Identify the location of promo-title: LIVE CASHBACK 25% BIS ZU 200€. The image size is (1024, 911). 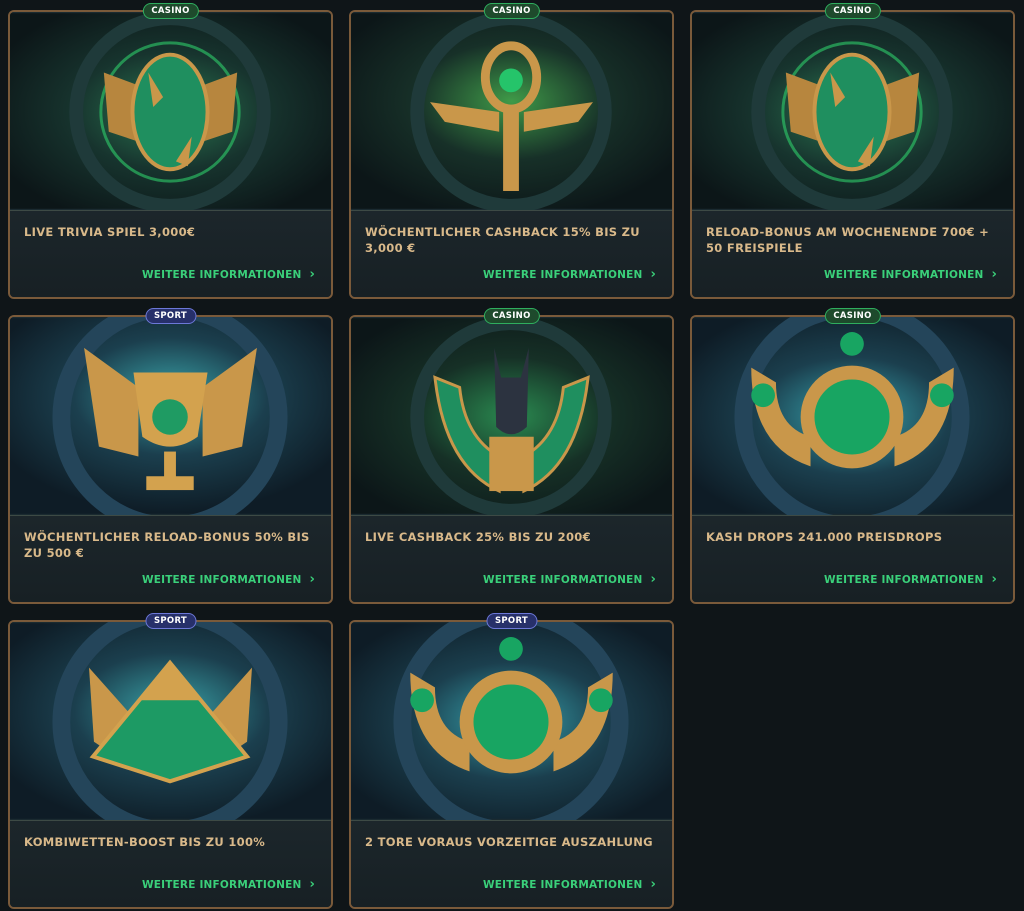
(478, 537).